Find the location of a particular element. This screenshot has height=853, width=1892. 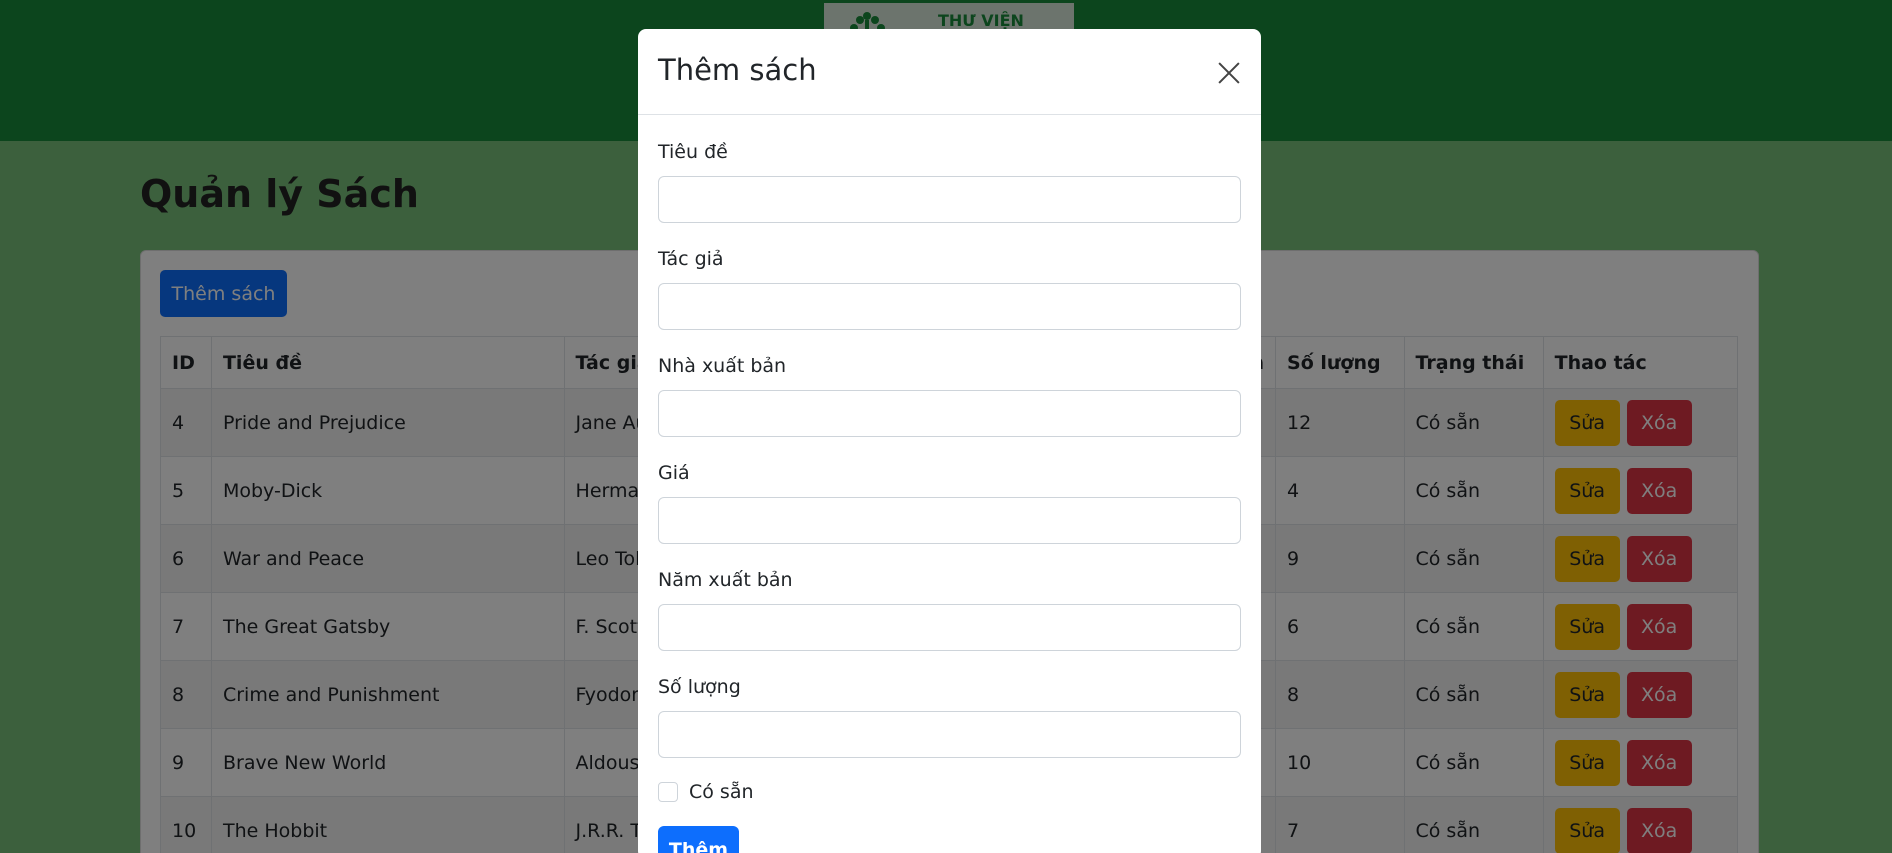

publisher-field-group: Nhà xuất bản is located at coordinates (949, 396).